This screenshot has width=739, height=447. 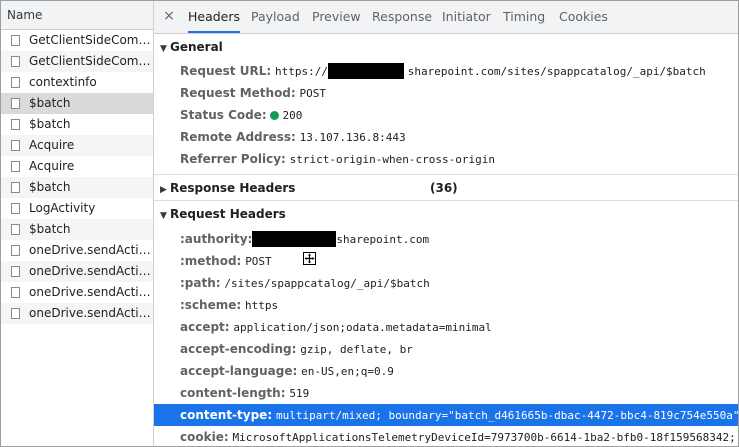 I want to click on accept-language-value: en-US,en;q=0.9, so click(x=347, y=371).